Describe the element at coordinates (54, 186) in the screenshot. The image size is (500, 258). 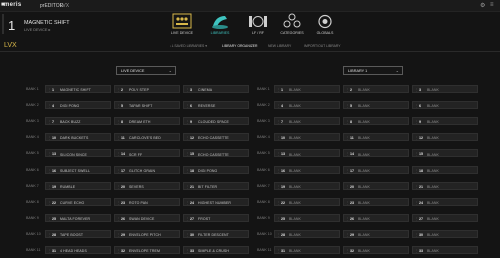
I see `preset-slot-number: 19` at that location.